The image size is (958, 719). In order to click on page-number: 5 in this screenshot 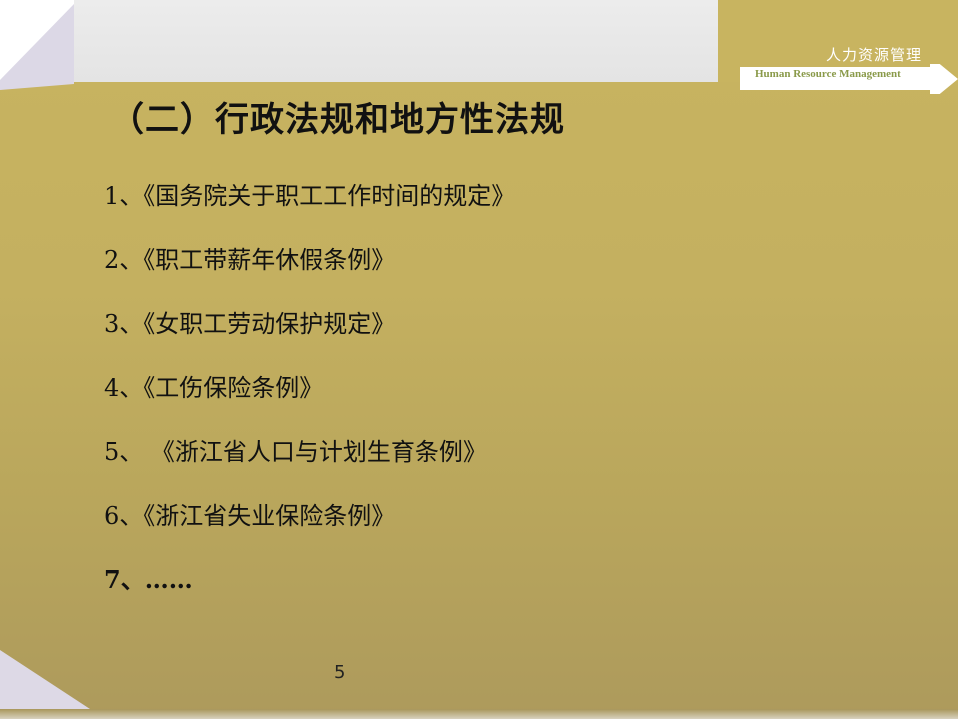, I will do `click(340, 672)`.